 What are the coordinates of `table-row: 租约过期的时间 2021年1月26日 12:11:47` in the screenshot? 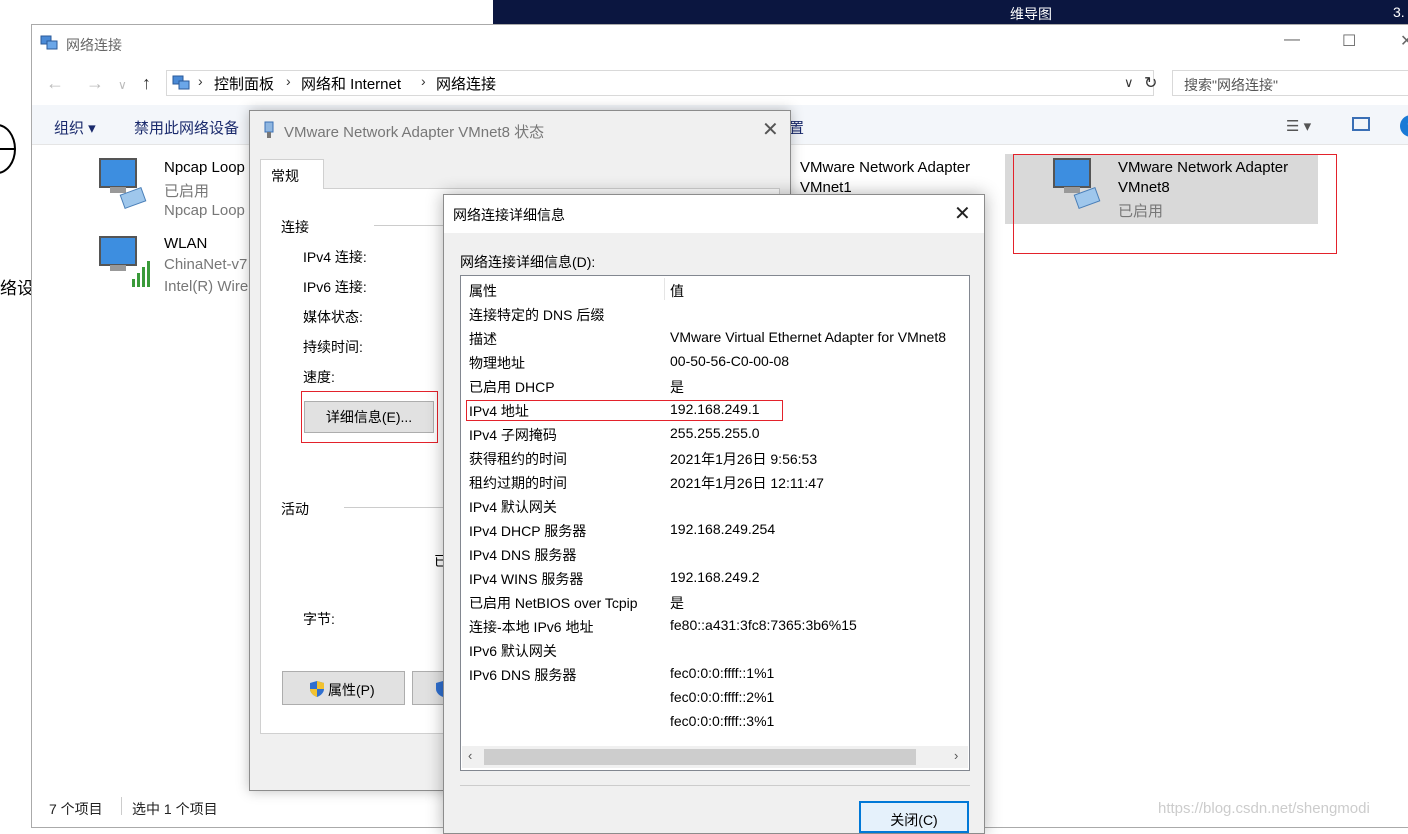 It's located at (715, 482).